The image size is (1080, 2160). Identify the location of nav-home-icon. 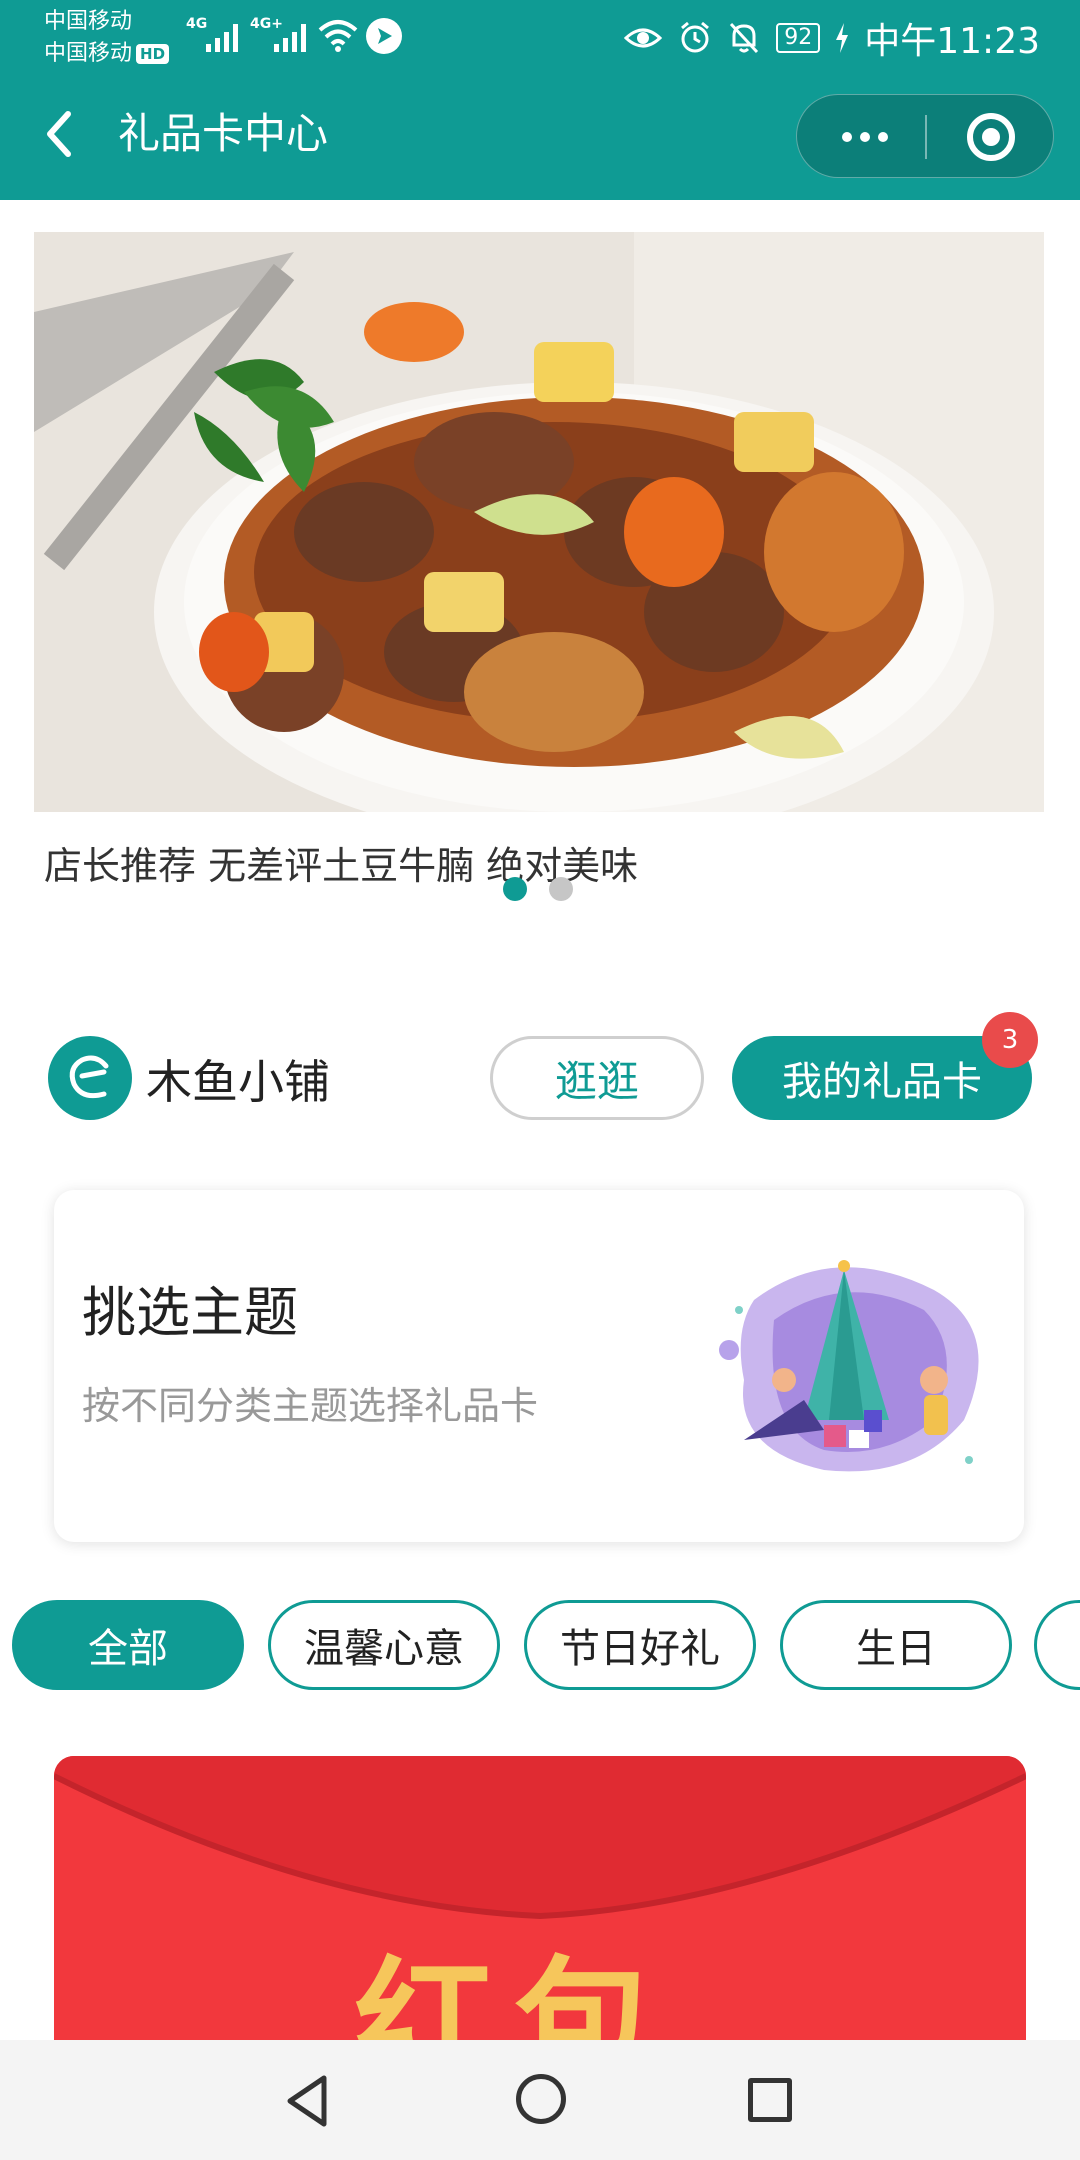
(541, 2099).